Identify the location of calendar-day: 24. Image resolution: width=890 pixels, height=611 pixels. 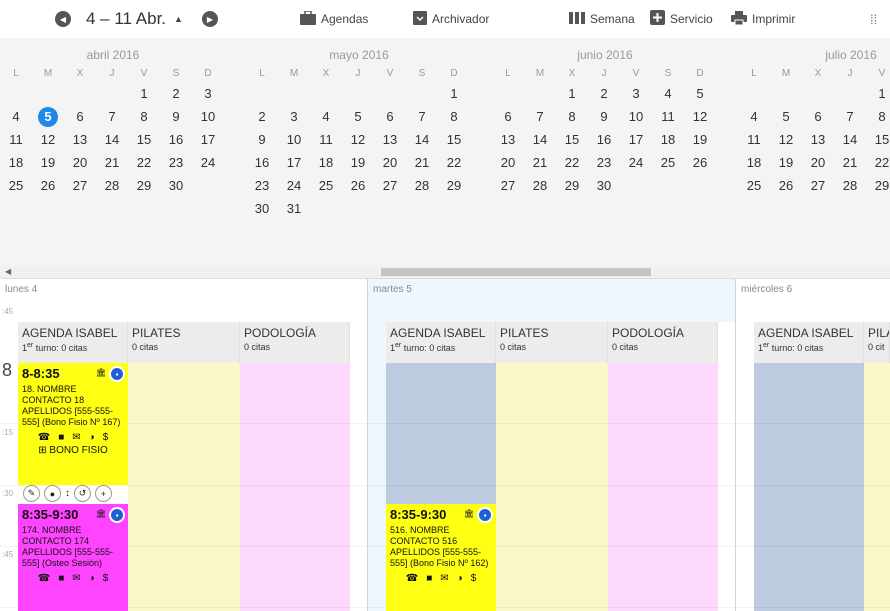
(636, 162).